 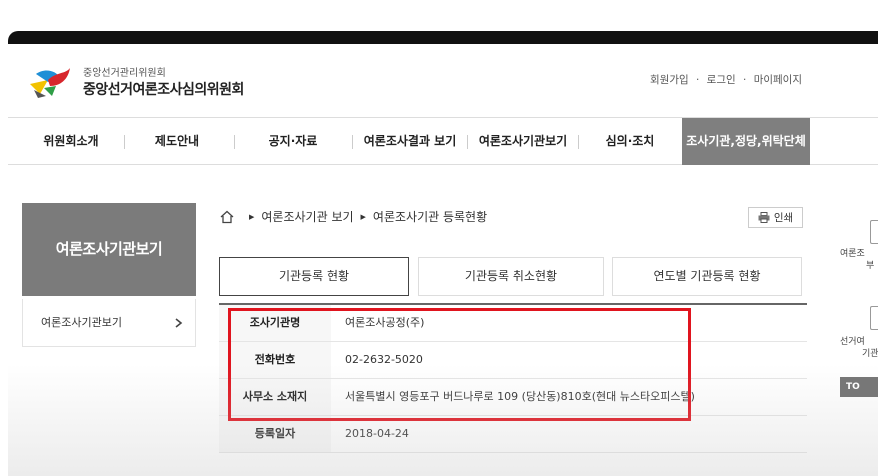 What do you see at coordinates (764, 217) in the screenshot?
I see `printer-icon` at bounding box center [764, 217].